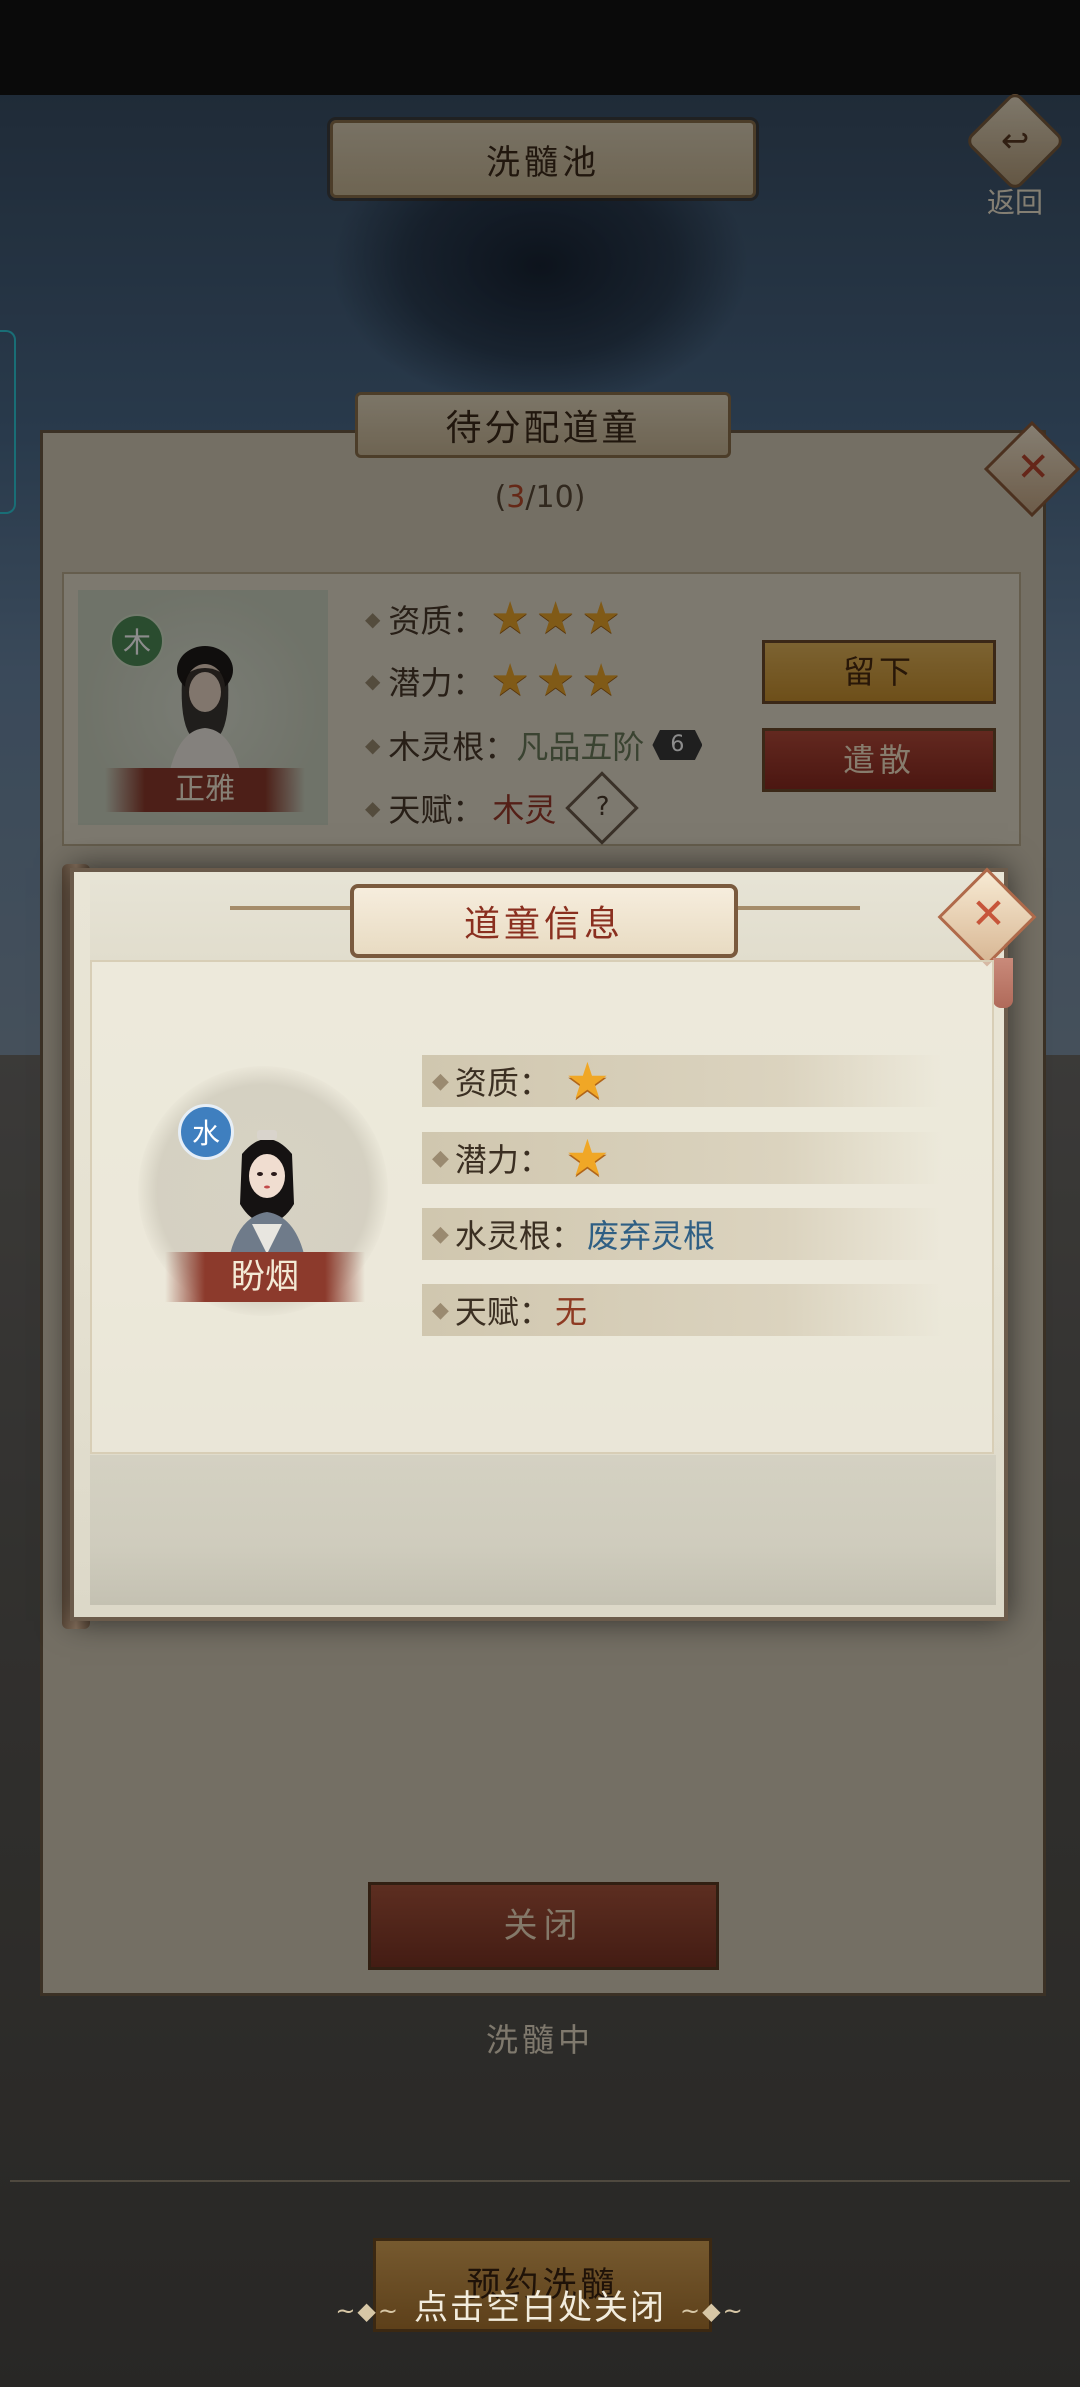  I want to click on modal-tassel, so click(1003, 983).